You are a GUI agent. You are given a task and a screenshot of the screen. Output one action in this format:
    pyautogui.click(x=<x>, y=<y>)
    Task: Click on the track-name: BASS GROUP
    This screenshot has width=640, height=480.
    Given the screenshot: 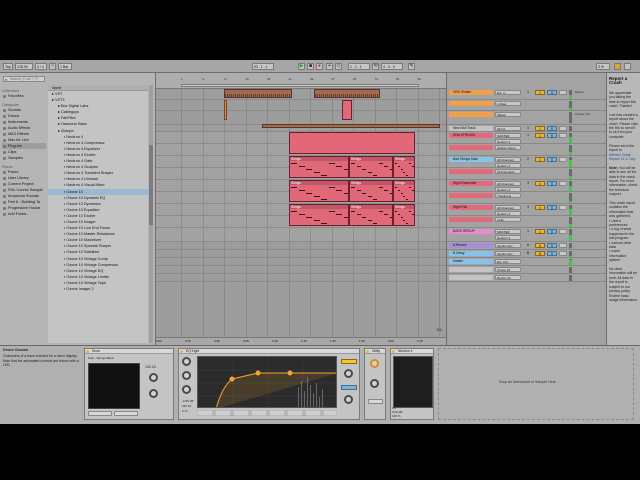 What is the action you would take?
    pyautogui.click(x=471, y=231)
    